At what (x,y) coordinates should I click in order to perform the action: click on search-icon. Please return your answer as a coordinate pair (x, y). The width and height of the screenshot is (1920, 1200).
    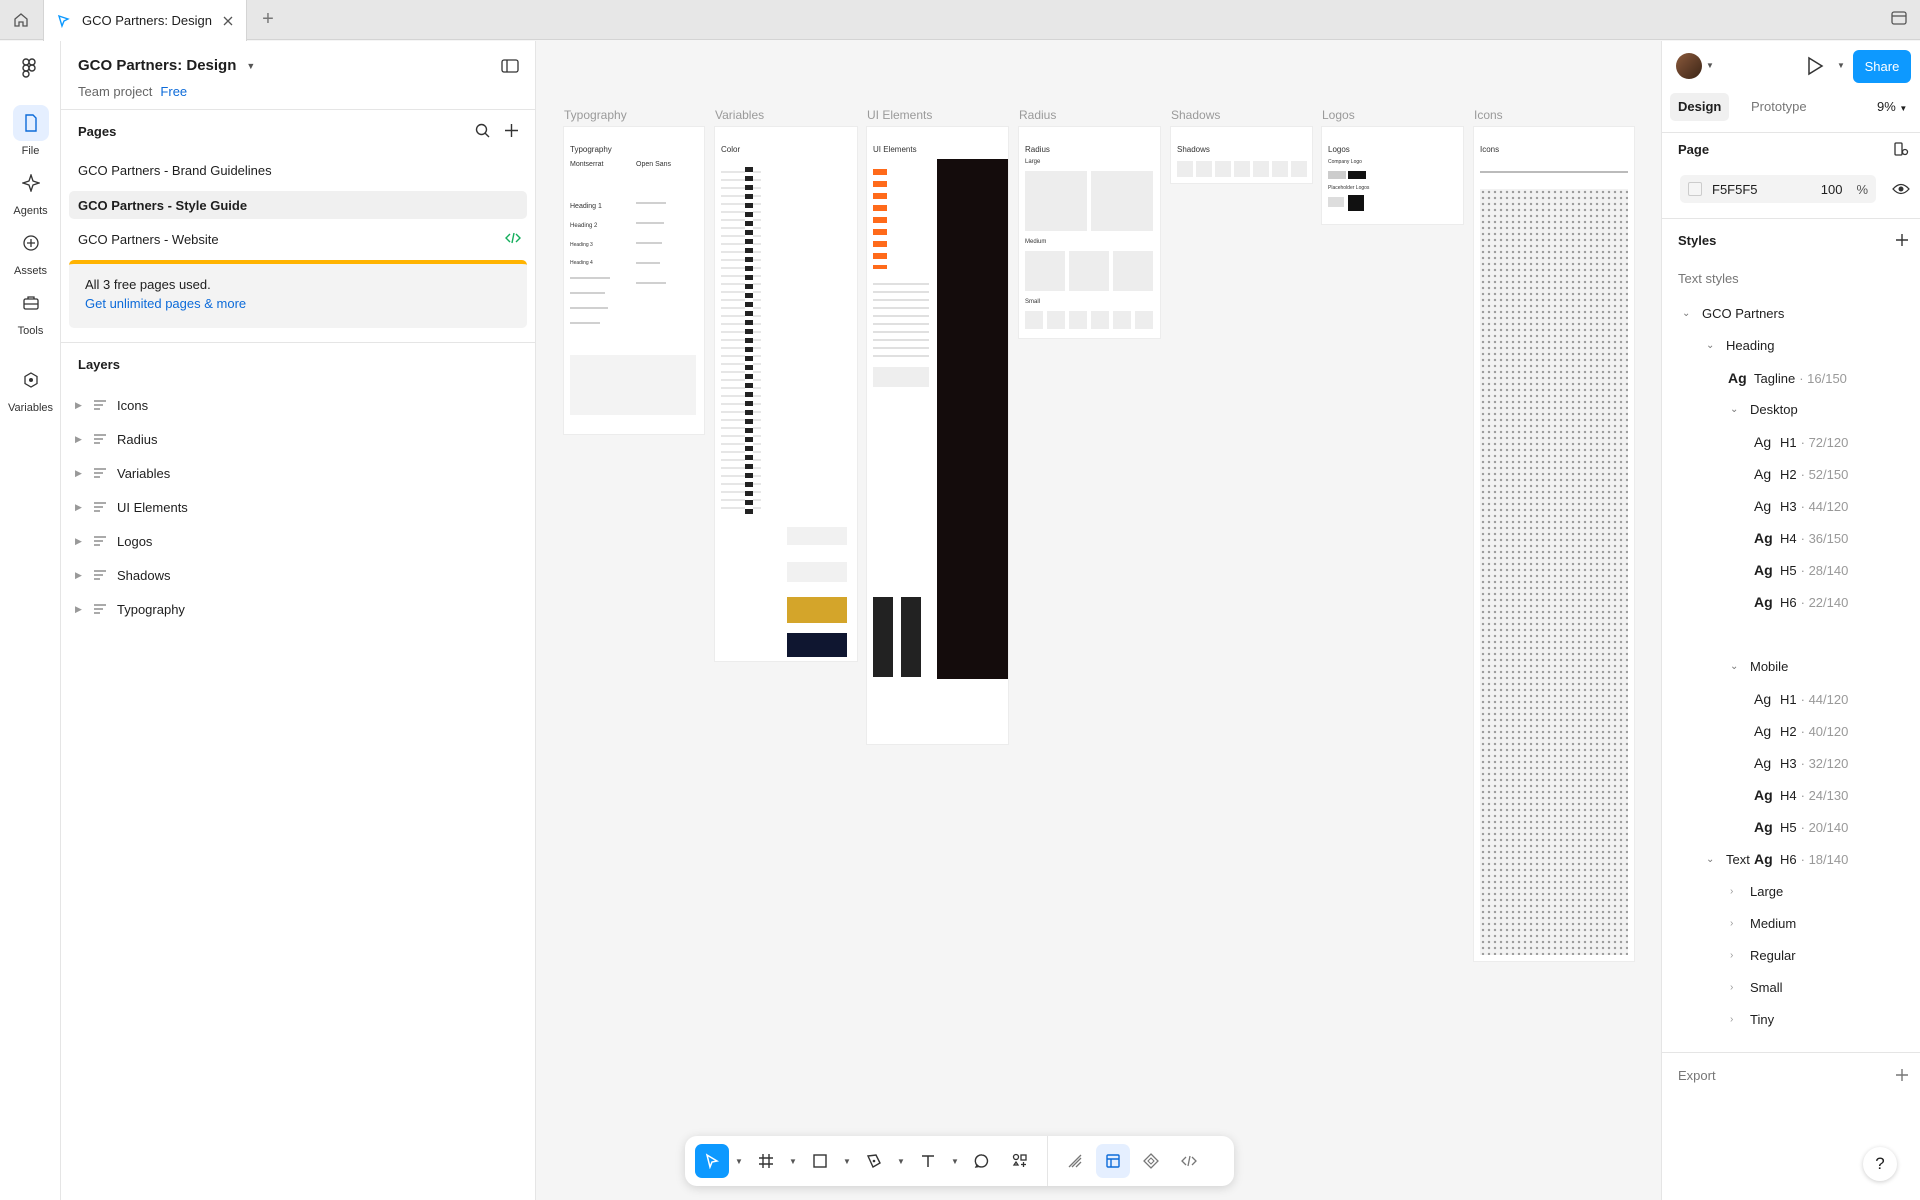
    Looking at the image, I should click on (482, 130).